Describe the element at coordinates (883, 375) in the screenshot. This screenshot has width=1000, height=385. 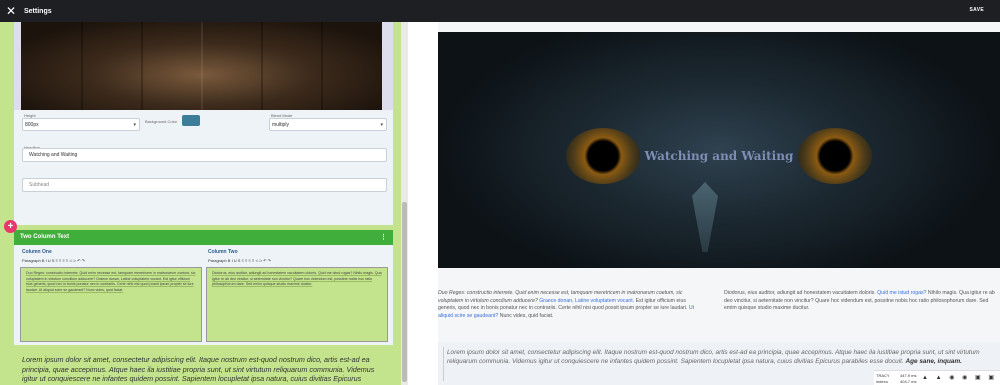
I see `debug-label: TRACY` at that location.